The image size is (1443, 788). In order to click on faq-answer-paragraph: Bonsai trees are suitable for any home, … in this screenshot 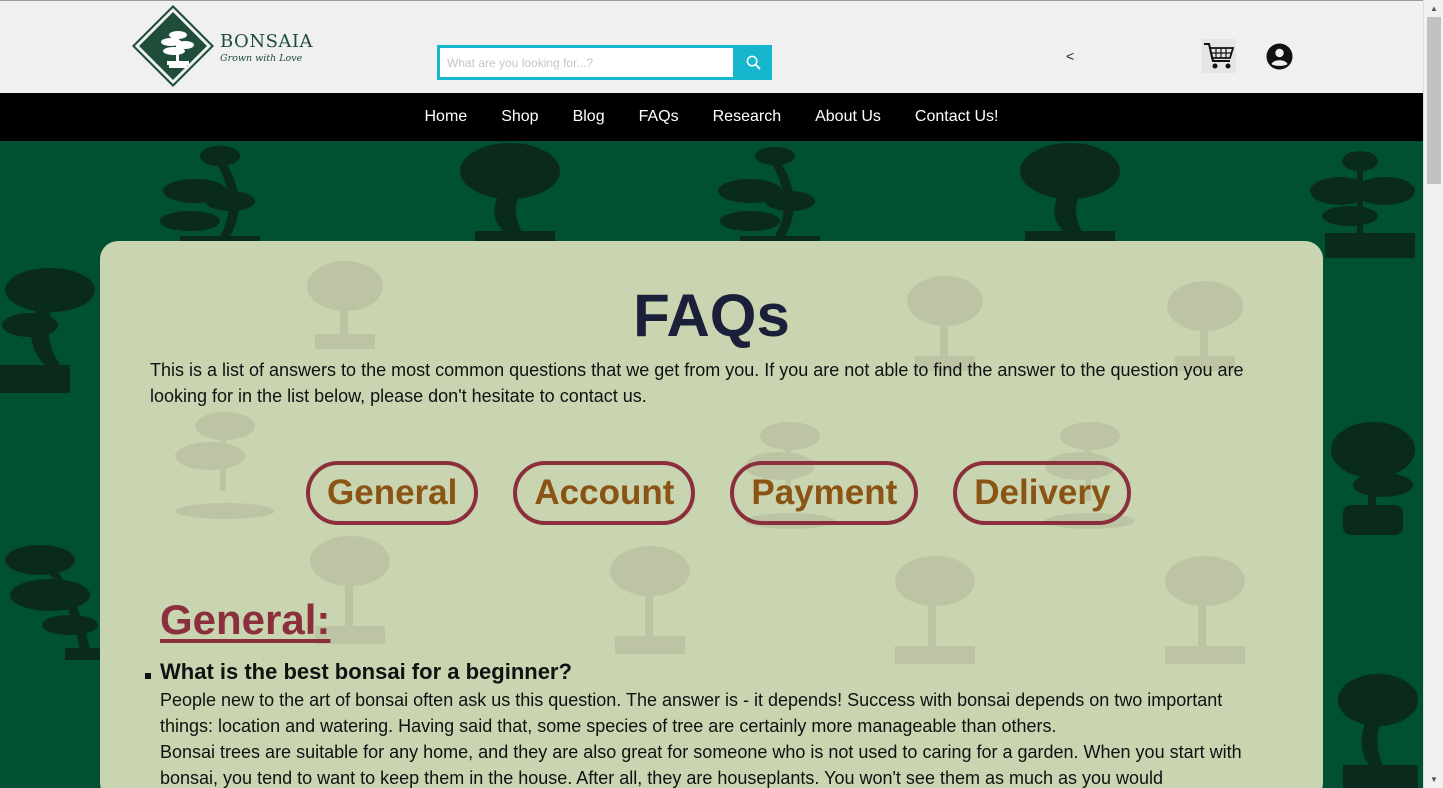, I will do `click(701, 765)`.